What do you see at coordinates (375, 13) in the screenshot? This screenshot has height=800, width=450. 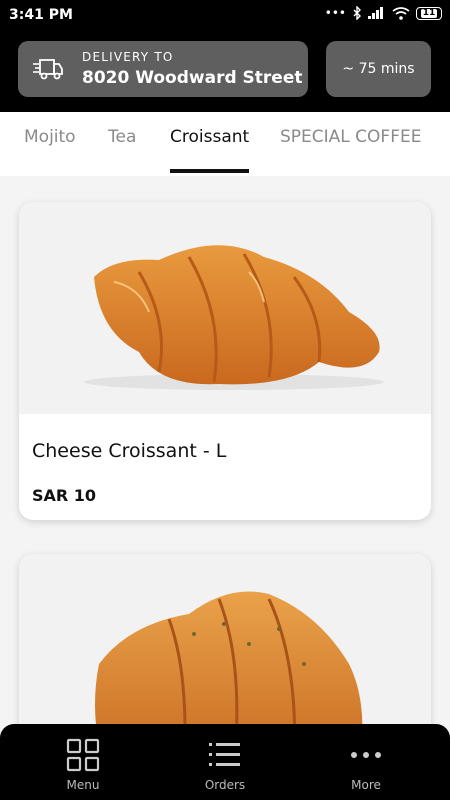 I see `signal-icon` at bounding box center [375, 13].